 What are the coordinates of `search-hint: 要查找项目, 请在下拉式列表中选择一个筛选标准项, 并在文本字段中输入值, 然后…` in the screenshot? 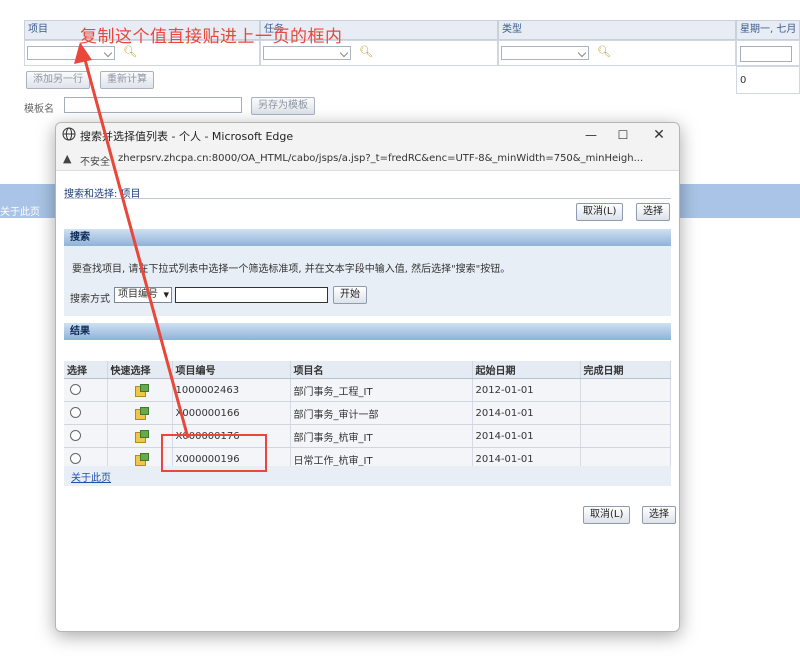 It's located at (291, 269).